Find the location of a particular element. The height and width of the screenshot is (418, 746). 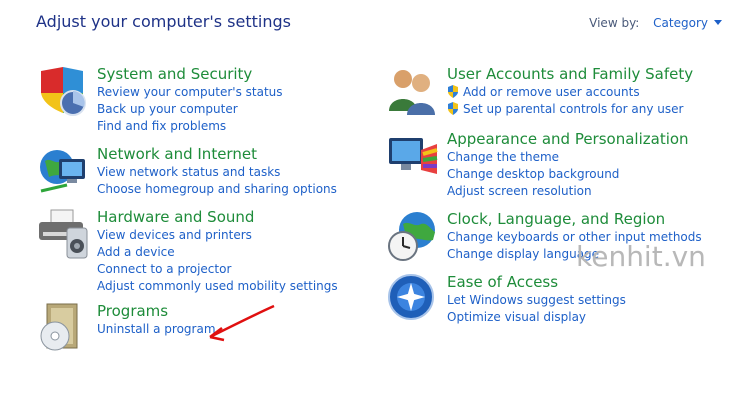

link-mobility: Adjust commonly used mobility settings is located at coordinates (247, 286).